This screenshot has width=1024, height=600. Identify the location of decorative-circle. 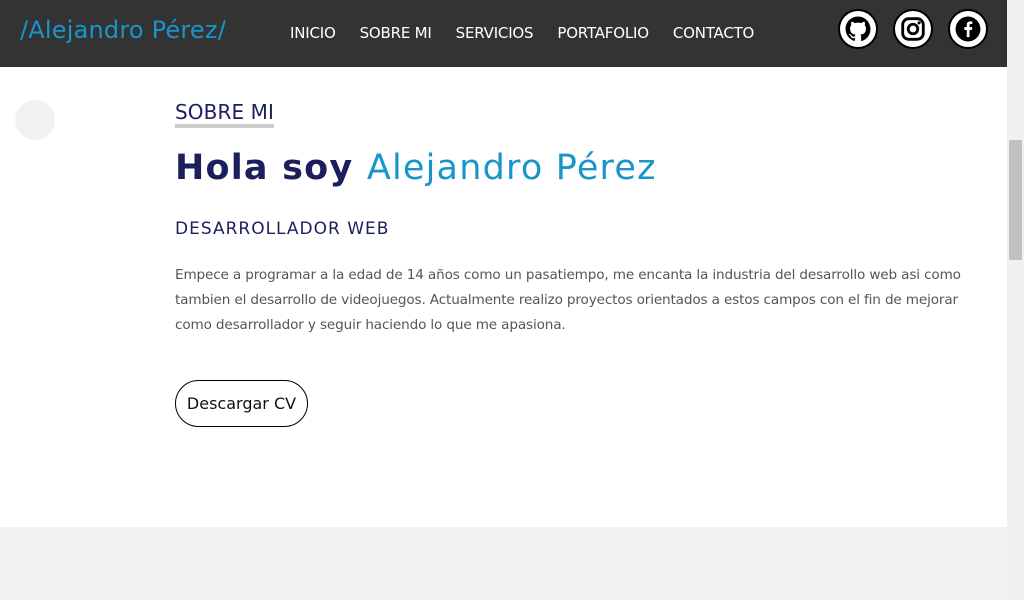
(35, 120).